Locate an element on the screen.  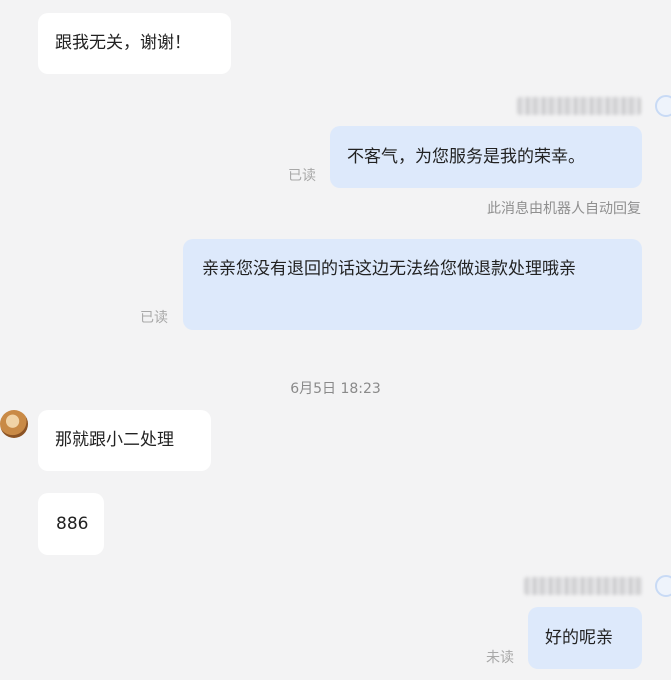
contact-avatar is located at coordinates (14, 424).